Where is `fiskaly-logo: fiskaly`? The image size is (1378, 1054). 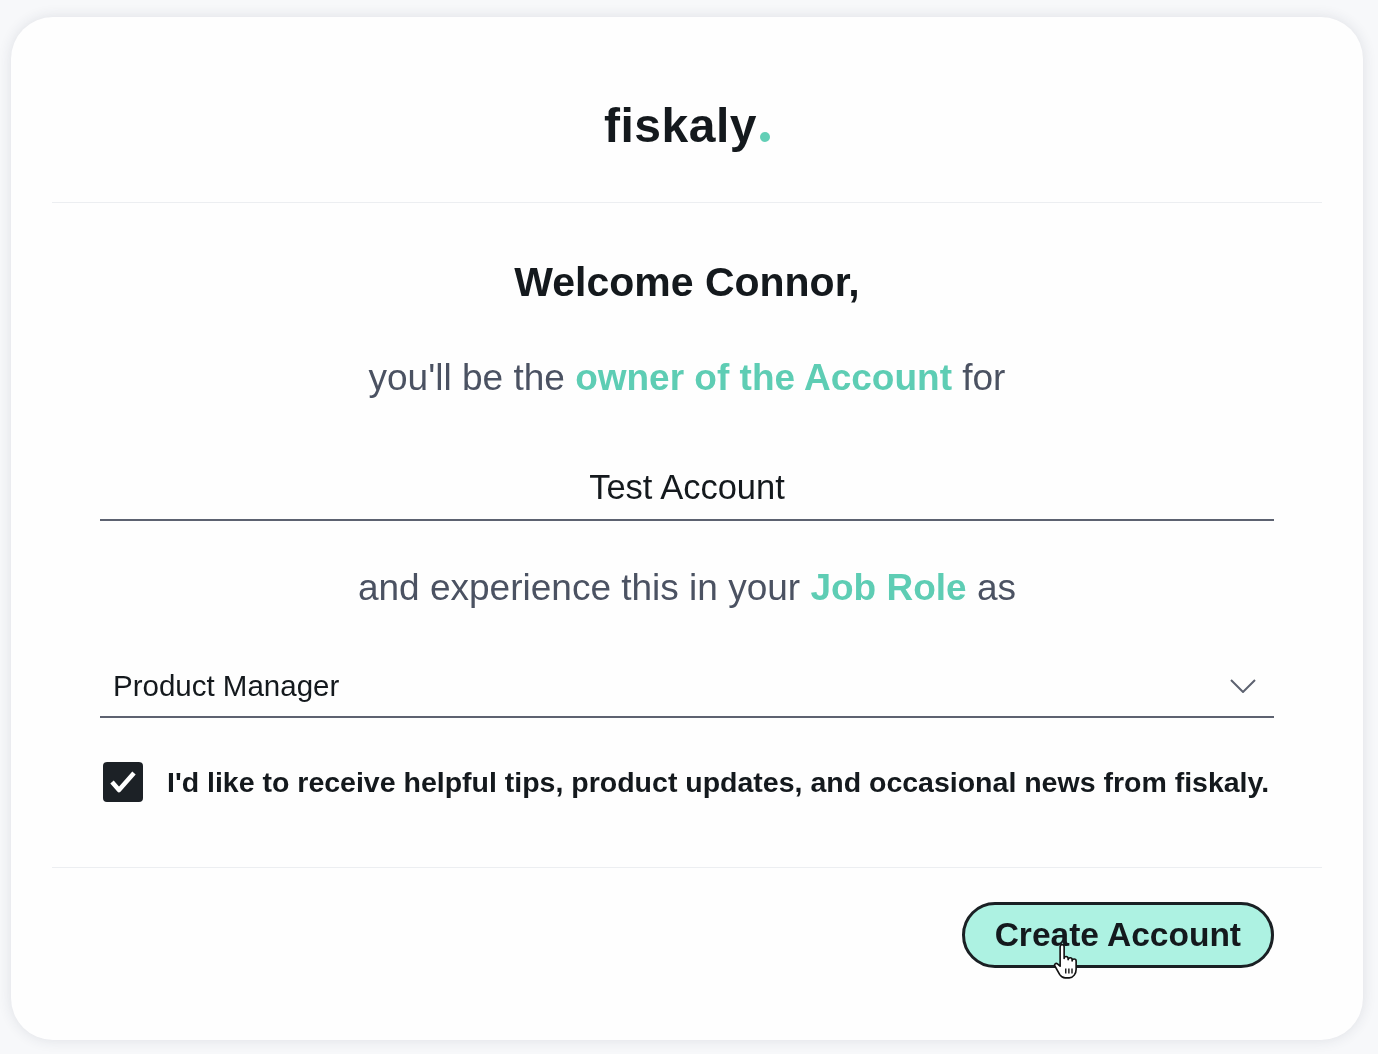
fiskaly-logo: fiskaly is located at coordinates (680, 126).